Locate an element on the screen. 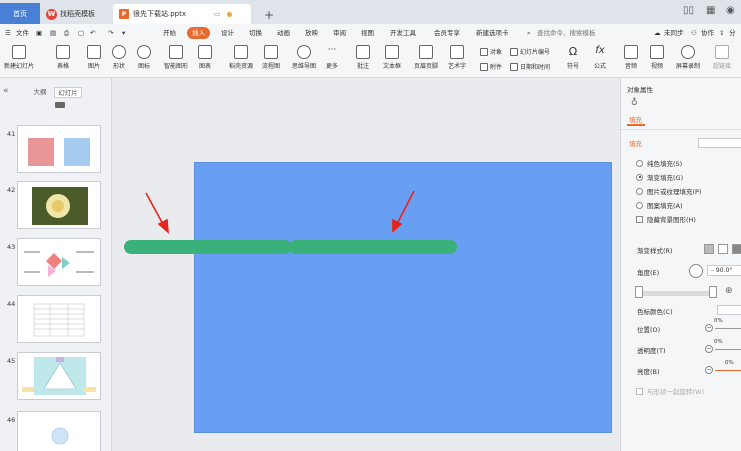 This screenshot has height=451, width=741. gradient-fill-option: 渐变填充(G) is located at coordinates (659, 177).